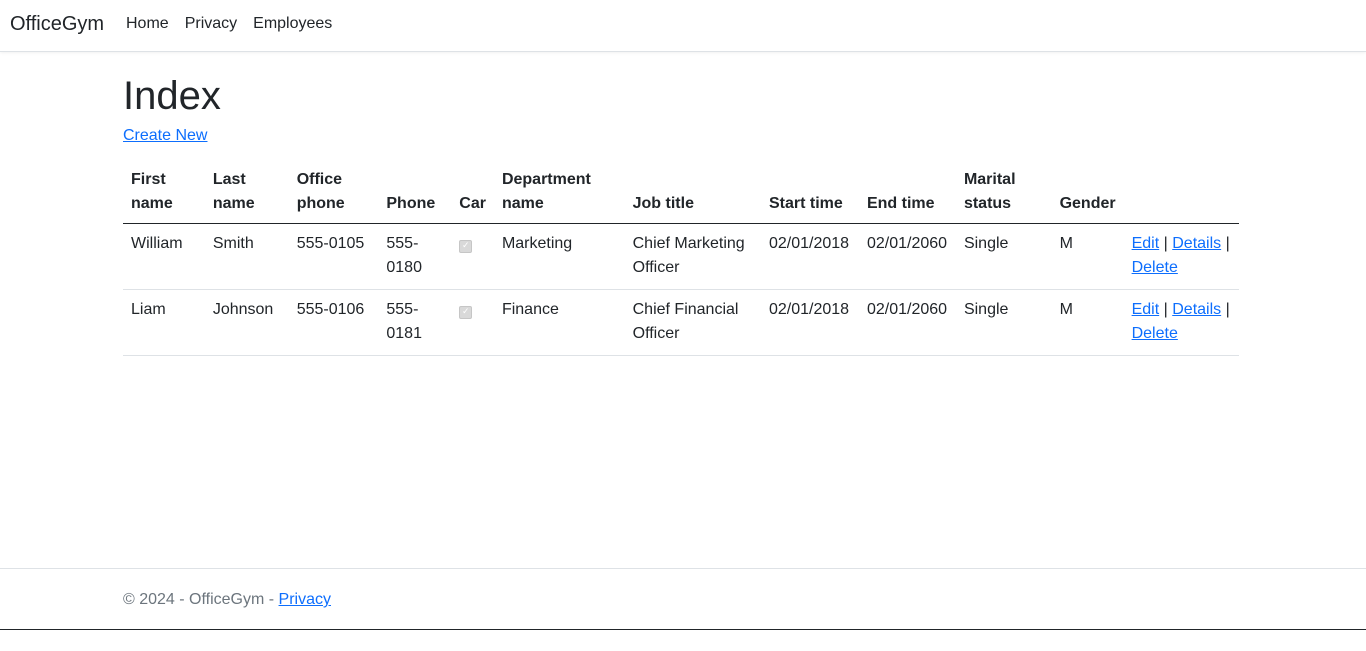 This screenshot has height=651, width=1366. Describe the element at coordinates (472, 194) in the screenshot. I see `header-car: Car` at that location.